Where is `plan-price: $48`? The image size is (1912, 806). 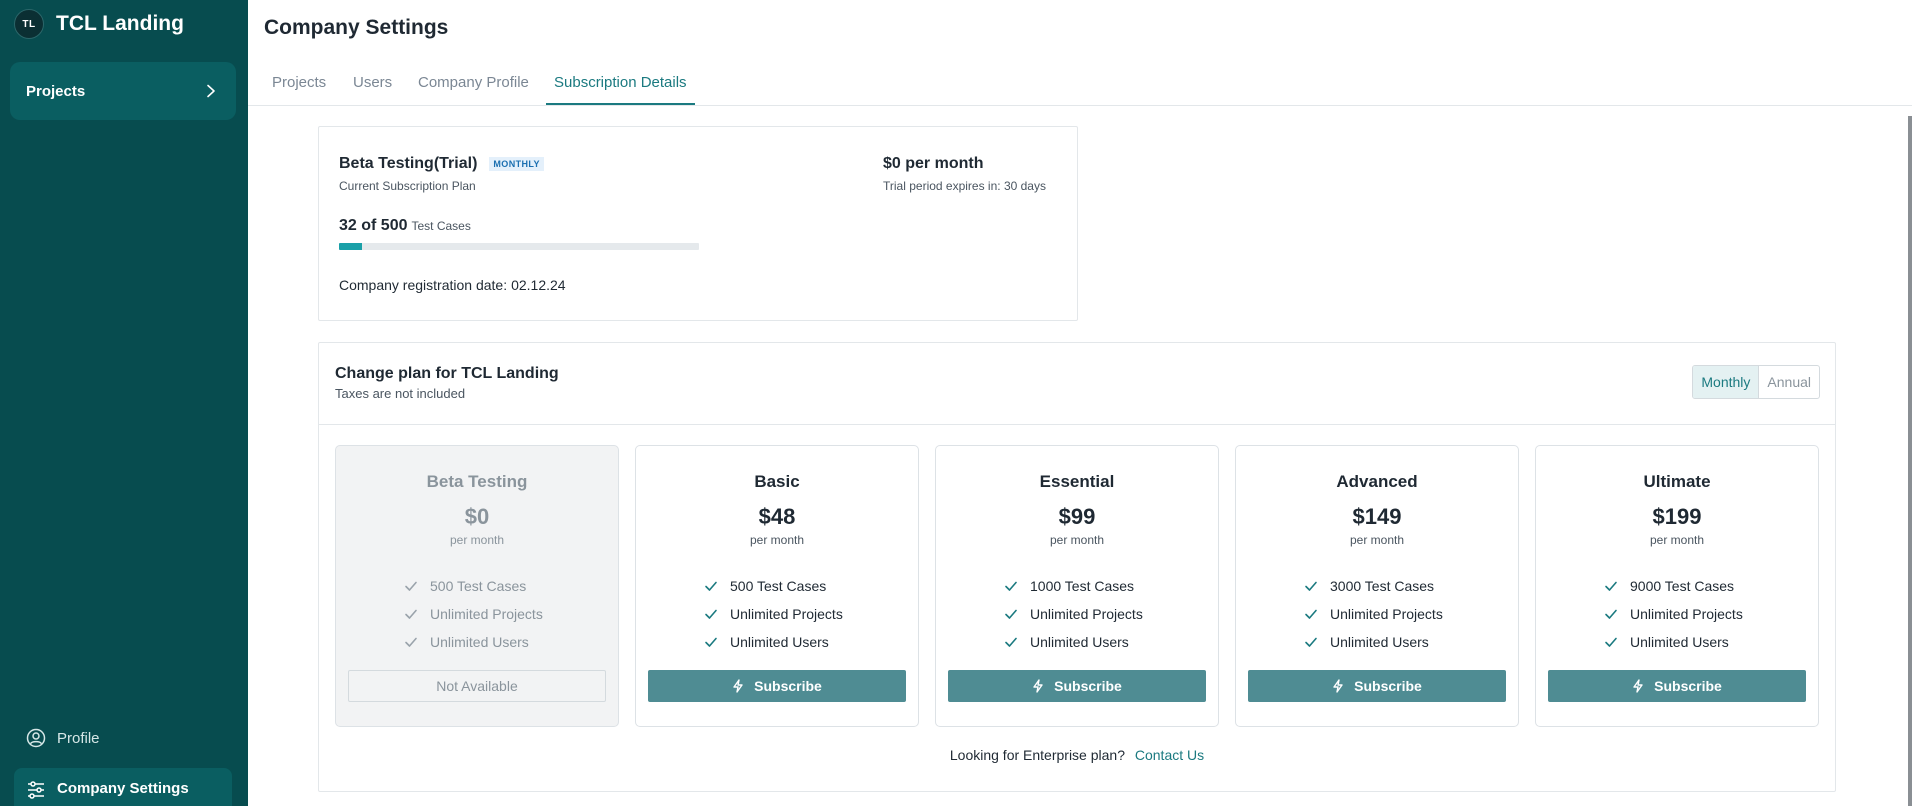
plan-price: $48 is located at coordinates (777, 516).